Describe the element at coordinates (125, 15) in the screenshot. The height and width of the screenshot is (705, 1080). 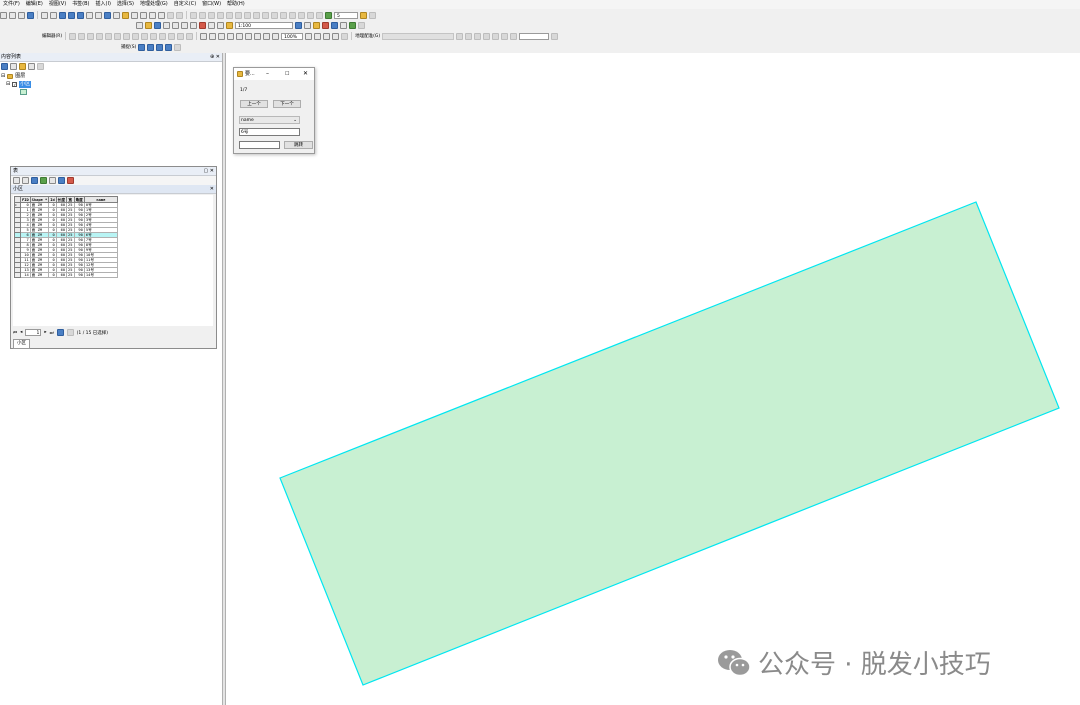
I see `html-popup-icon` at that location.